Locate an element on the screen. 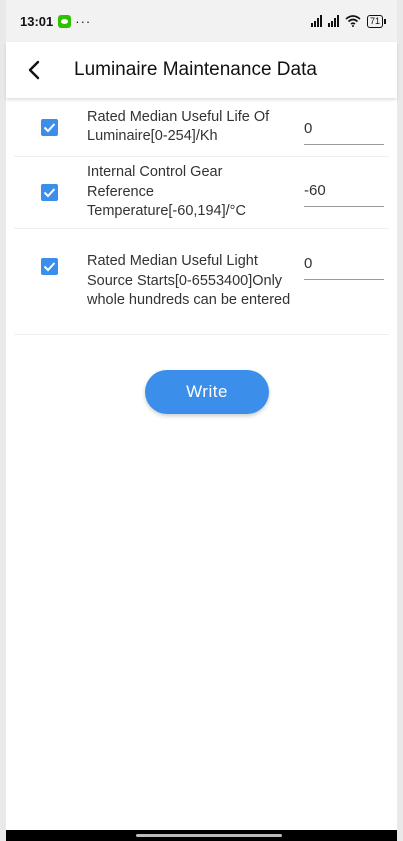  page-title: Luminaire Maintenance Data is located at coordinates (195, 69).